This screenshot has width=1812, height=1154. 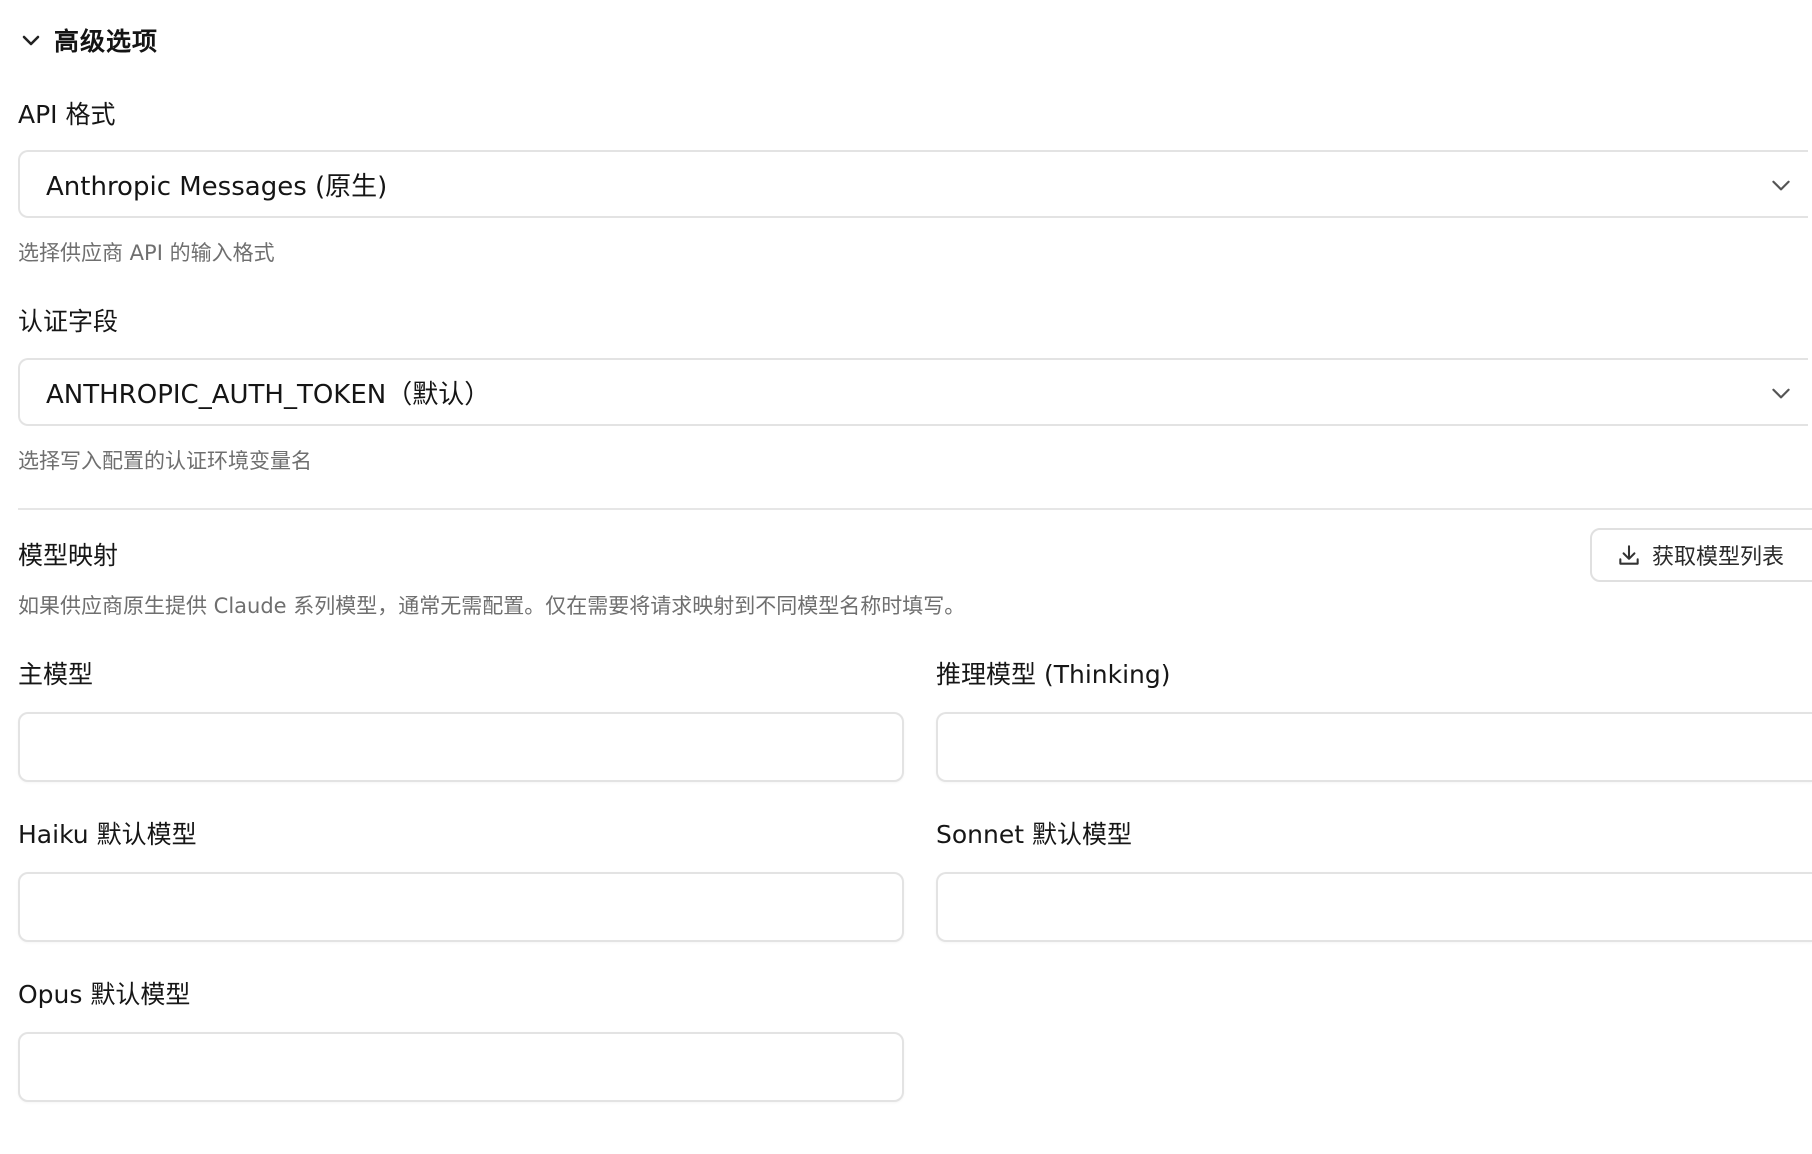 What do you see at coordinates (461, 907) in the screenshot?
I see `haiku-model-input` at bounding box center [461, 907].